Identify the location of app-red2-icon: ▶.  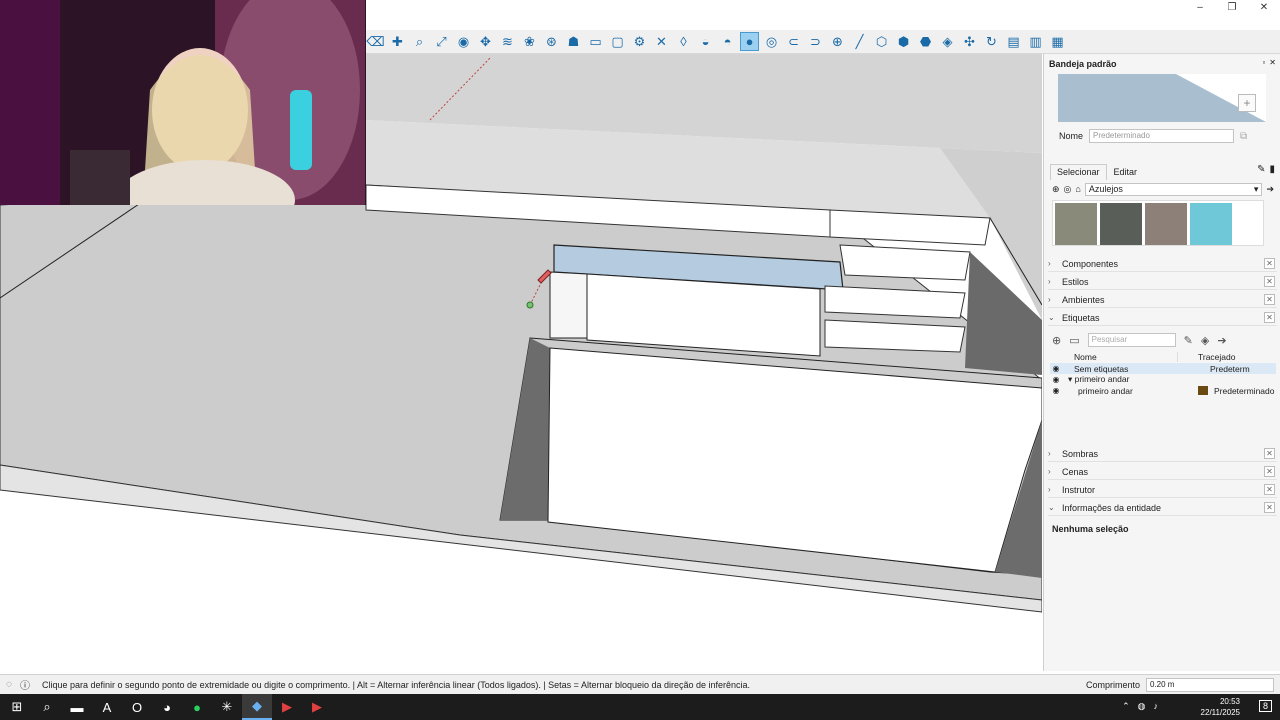
(317, 707).